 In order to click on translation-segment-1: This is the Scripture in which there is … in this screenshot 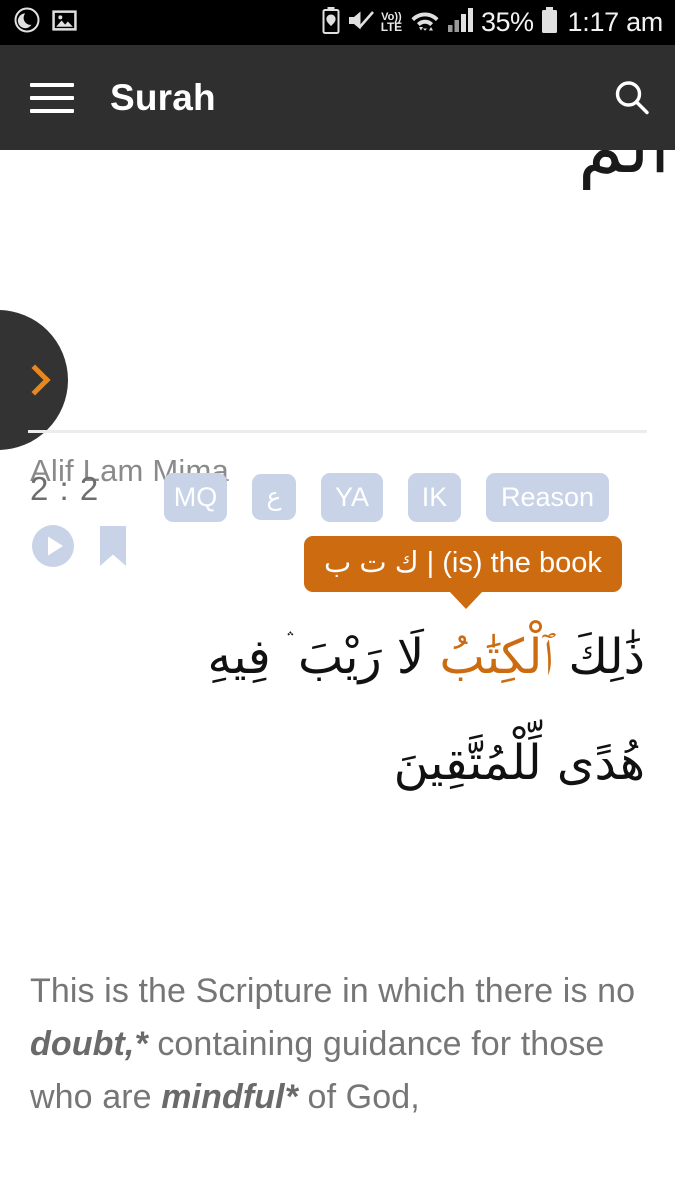, I will do `click(333, 991)`.